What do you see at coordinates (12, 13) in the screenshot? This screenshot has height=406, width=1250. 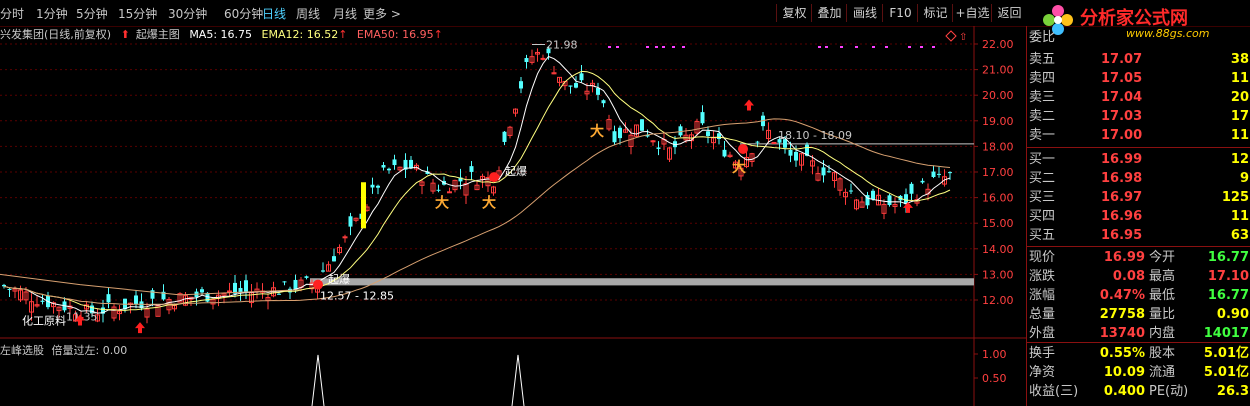 I see `tab-0: 分时` at bounding box center [12, 13].